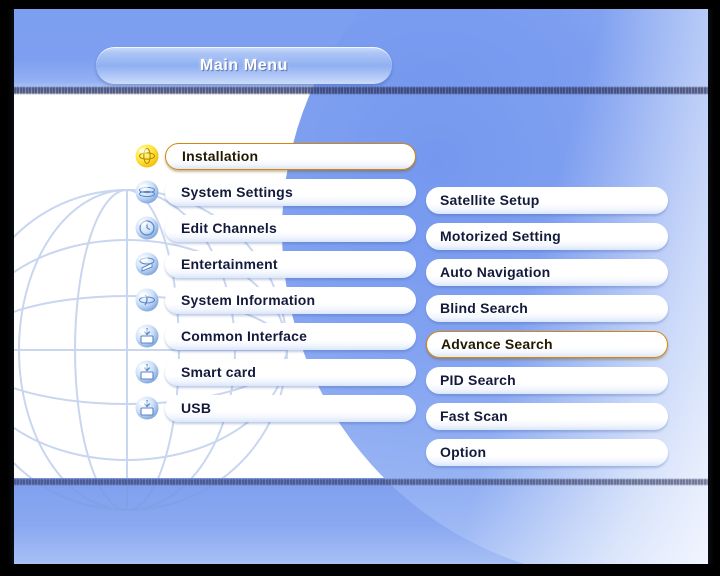  What do you see at coordinates (360, 570) in the screenshot?
I see `bezel-bottom` at bounding box center [360, 570].